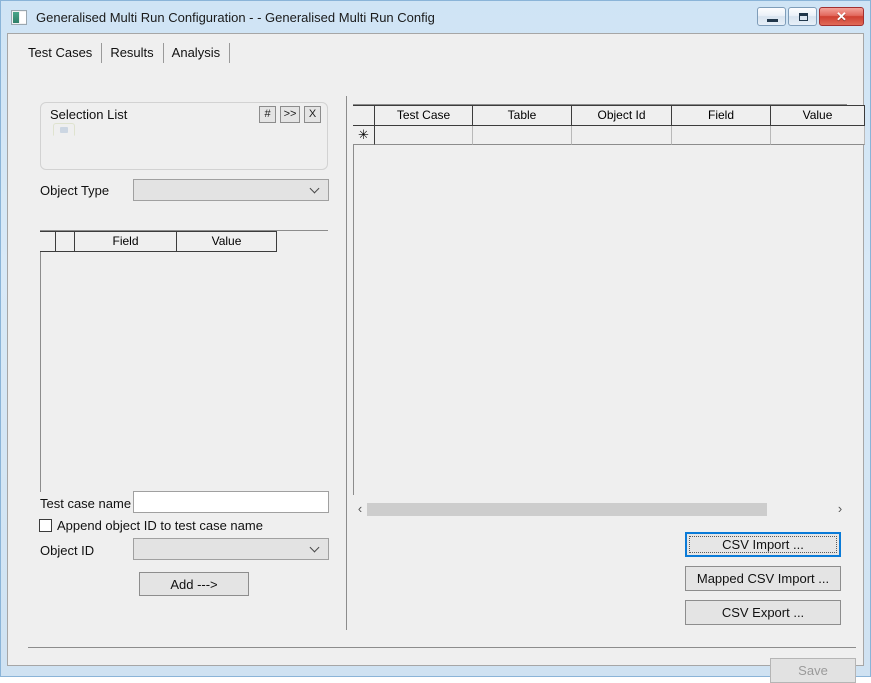  What do you see at coordinates (424, 135) in the screenshot?
I see `new-row-cell-test-case` at bounding box center [424, 135].